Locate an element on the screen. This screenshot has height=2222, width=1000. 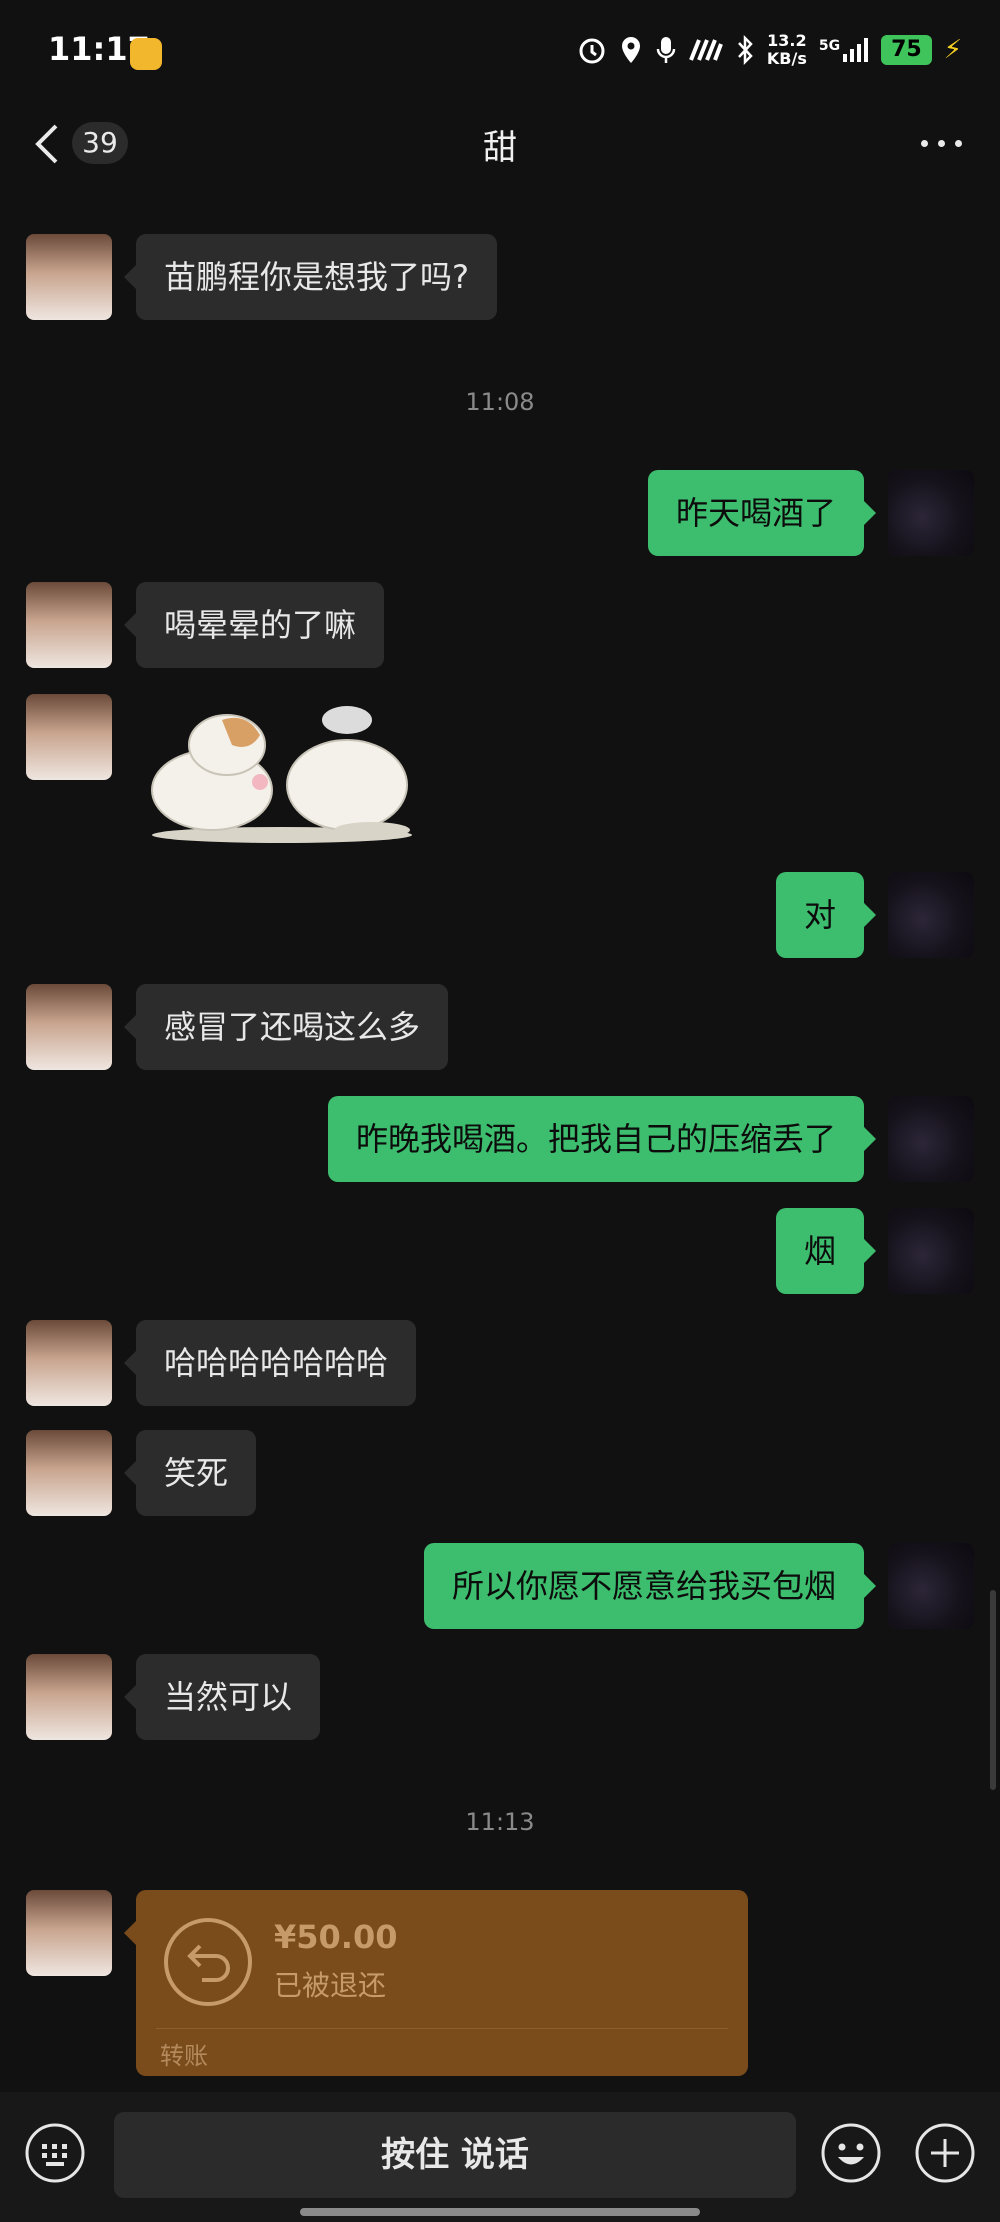
divider is located at coordinates (442, 2028).